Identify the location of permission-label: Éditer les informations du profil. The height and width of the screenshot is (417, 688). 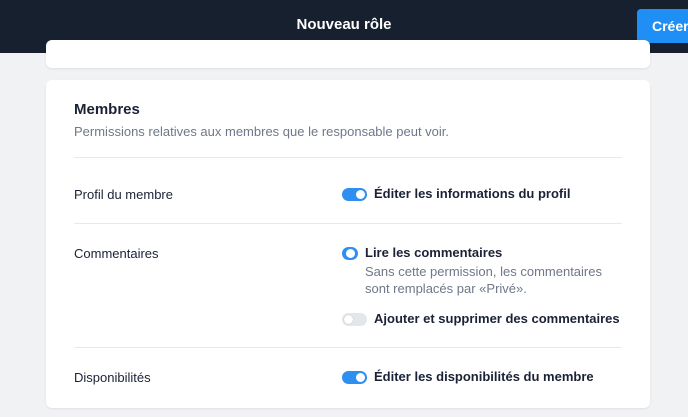
(472, 193).